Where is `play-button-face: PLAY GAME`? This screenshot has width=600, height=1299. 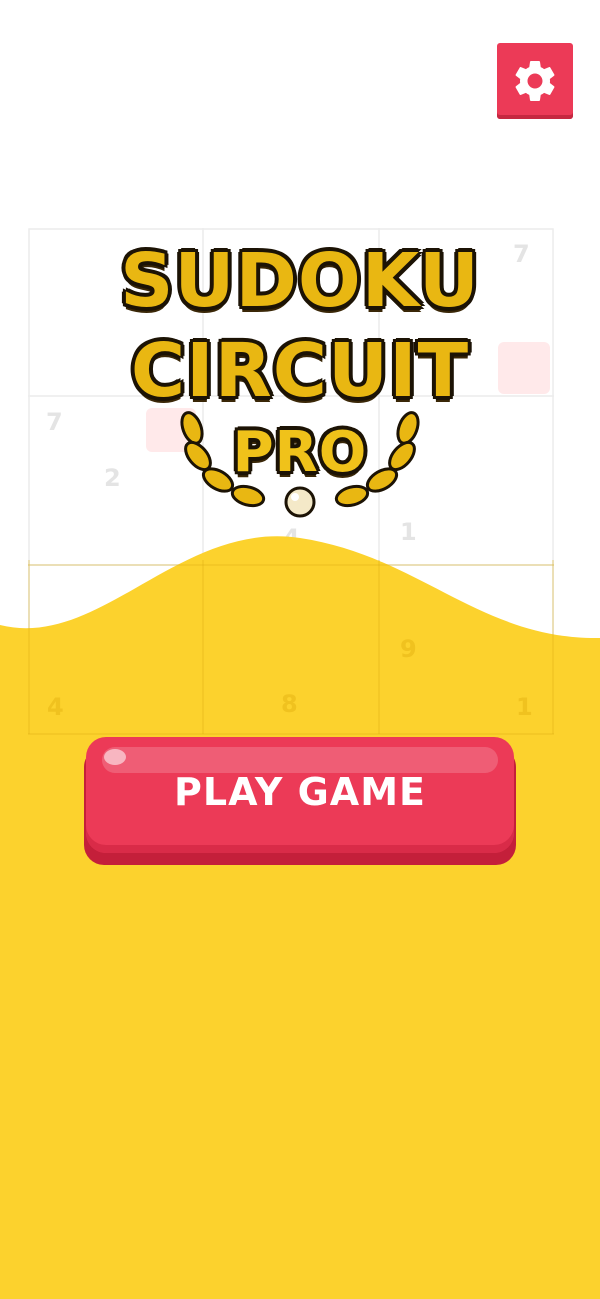
play-button-face: PLAY GAME is located at coordinates (300, 795).